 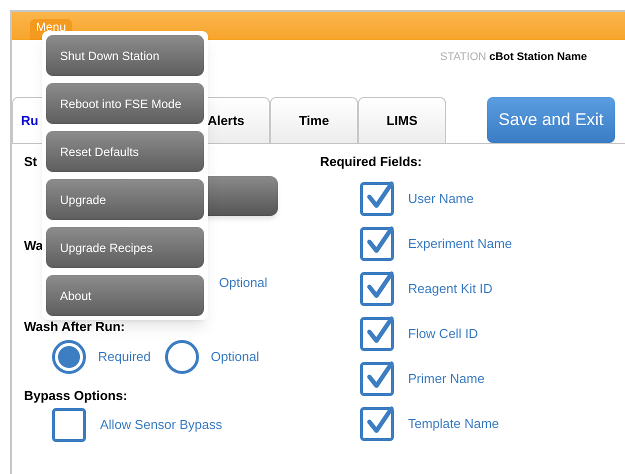 What do you see at coordinates (441, 199) in the screenshot?
I see `field-label: User Name` at bounding box center [441, 199].